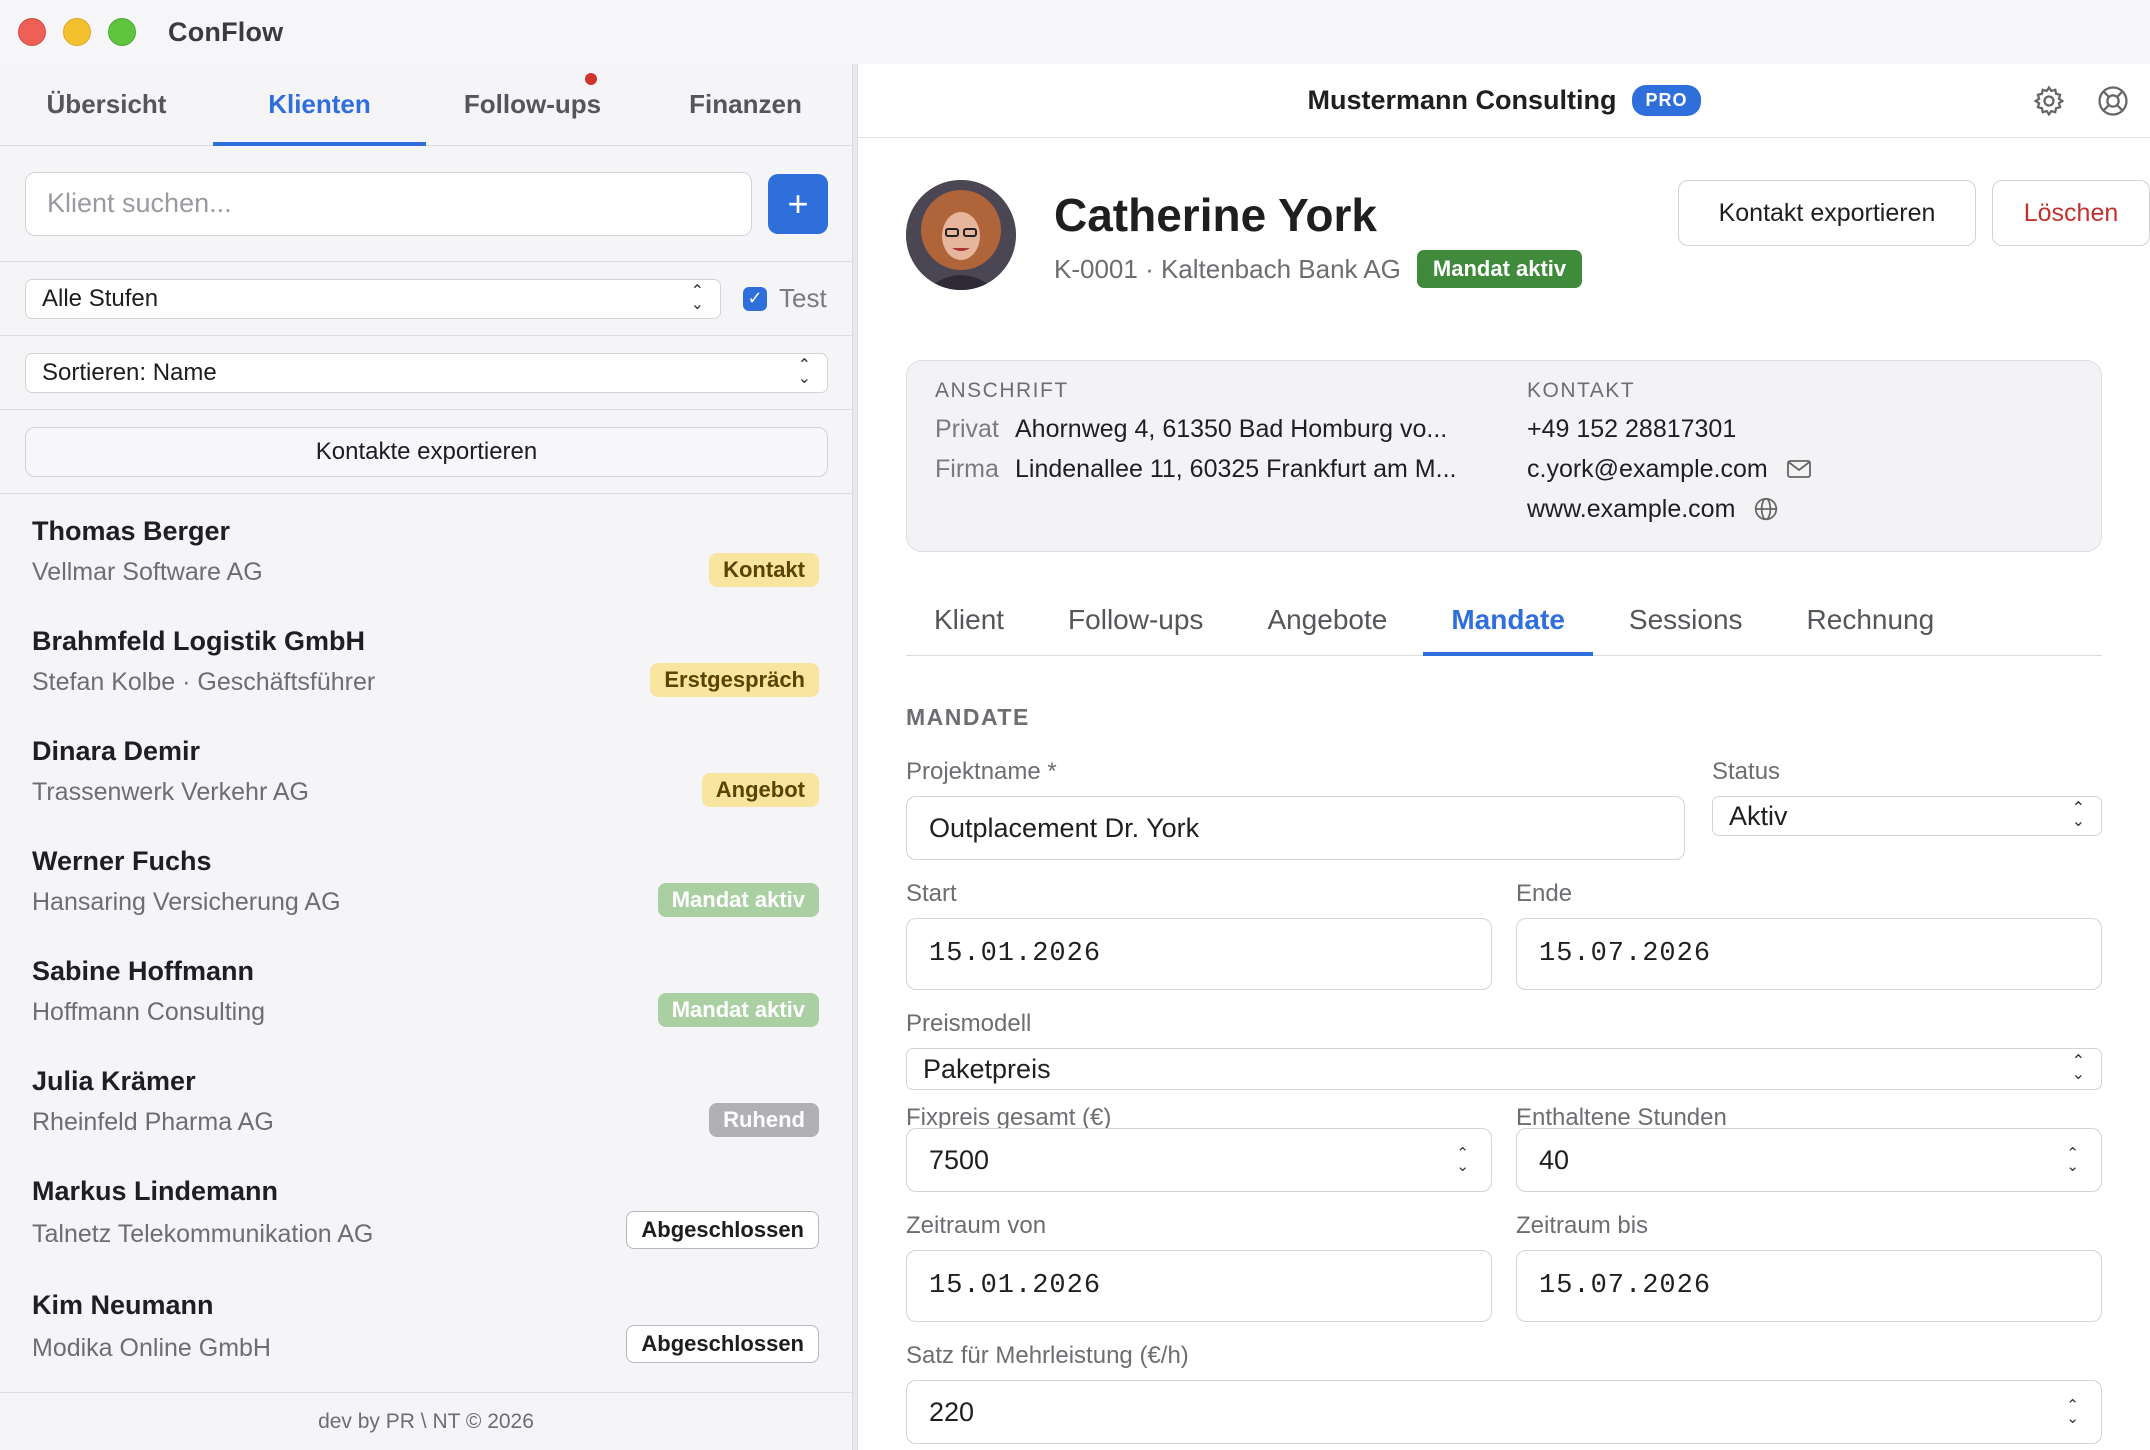  What do you see at coordinates (426, 1109) in the screenshot?
I see `client-list-item: Julia Krämer Rheinfeld Pharma AG Ruhend` at bounding box center [426, 1109].